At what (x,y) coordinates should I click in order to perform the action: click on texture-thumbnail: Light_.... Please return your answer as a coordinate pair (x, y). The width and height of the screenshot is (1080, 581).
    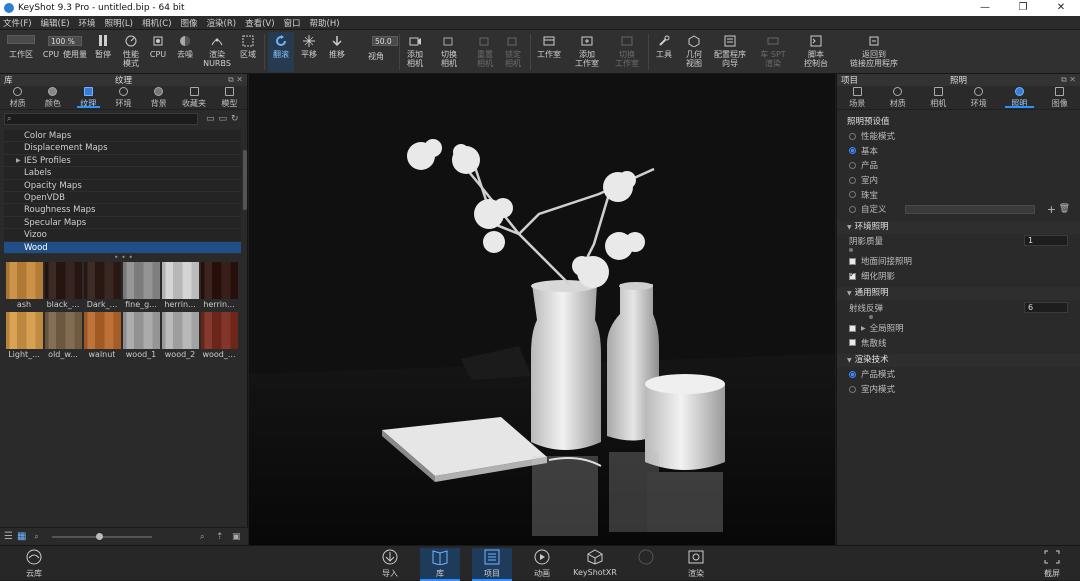
    Looking at the image, I should click on (24, 336).